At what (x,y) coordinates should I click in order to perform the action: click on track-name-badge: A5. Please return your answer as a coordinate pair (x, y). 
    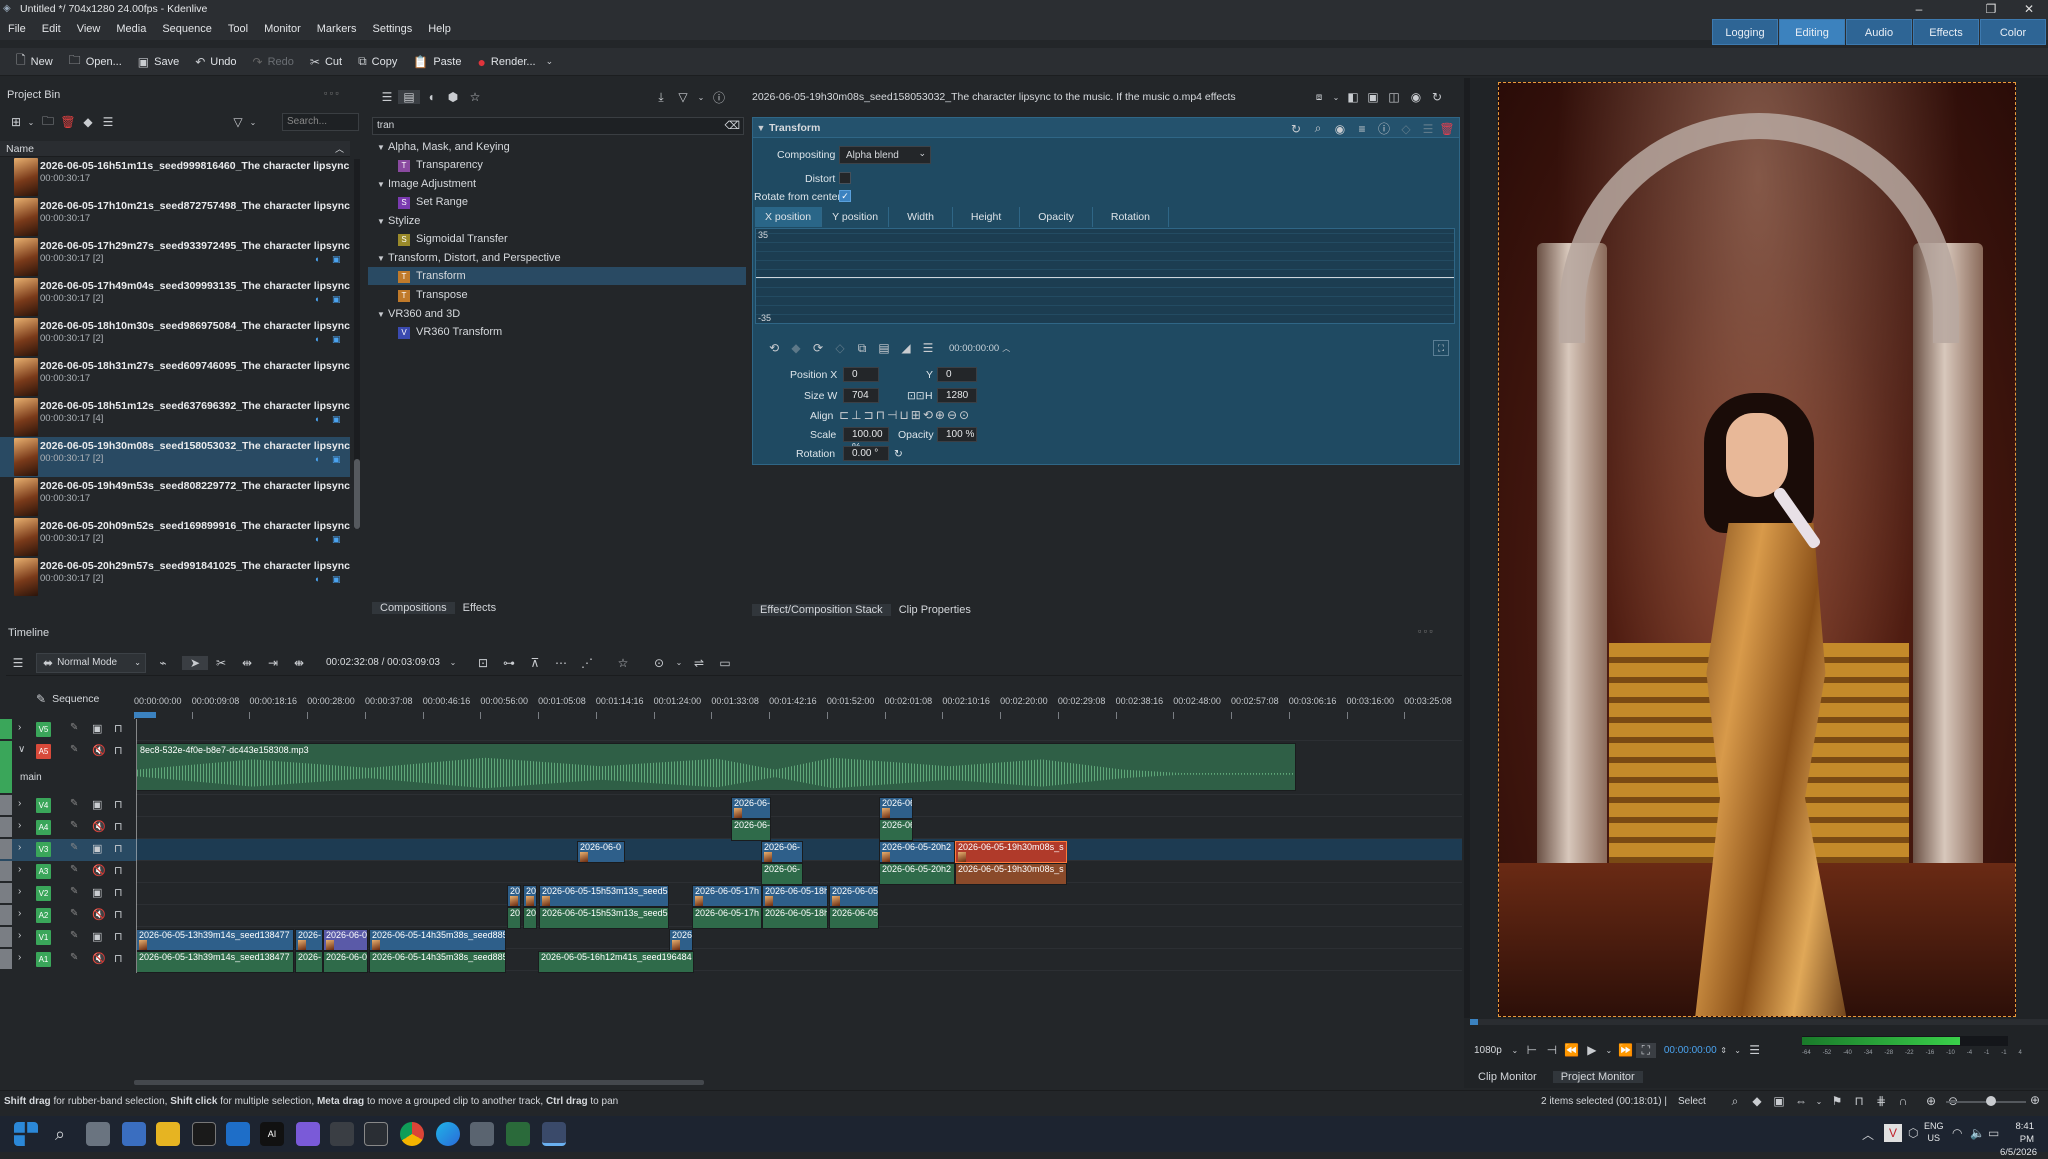
    Looking at the image, I should click on (43, 751).